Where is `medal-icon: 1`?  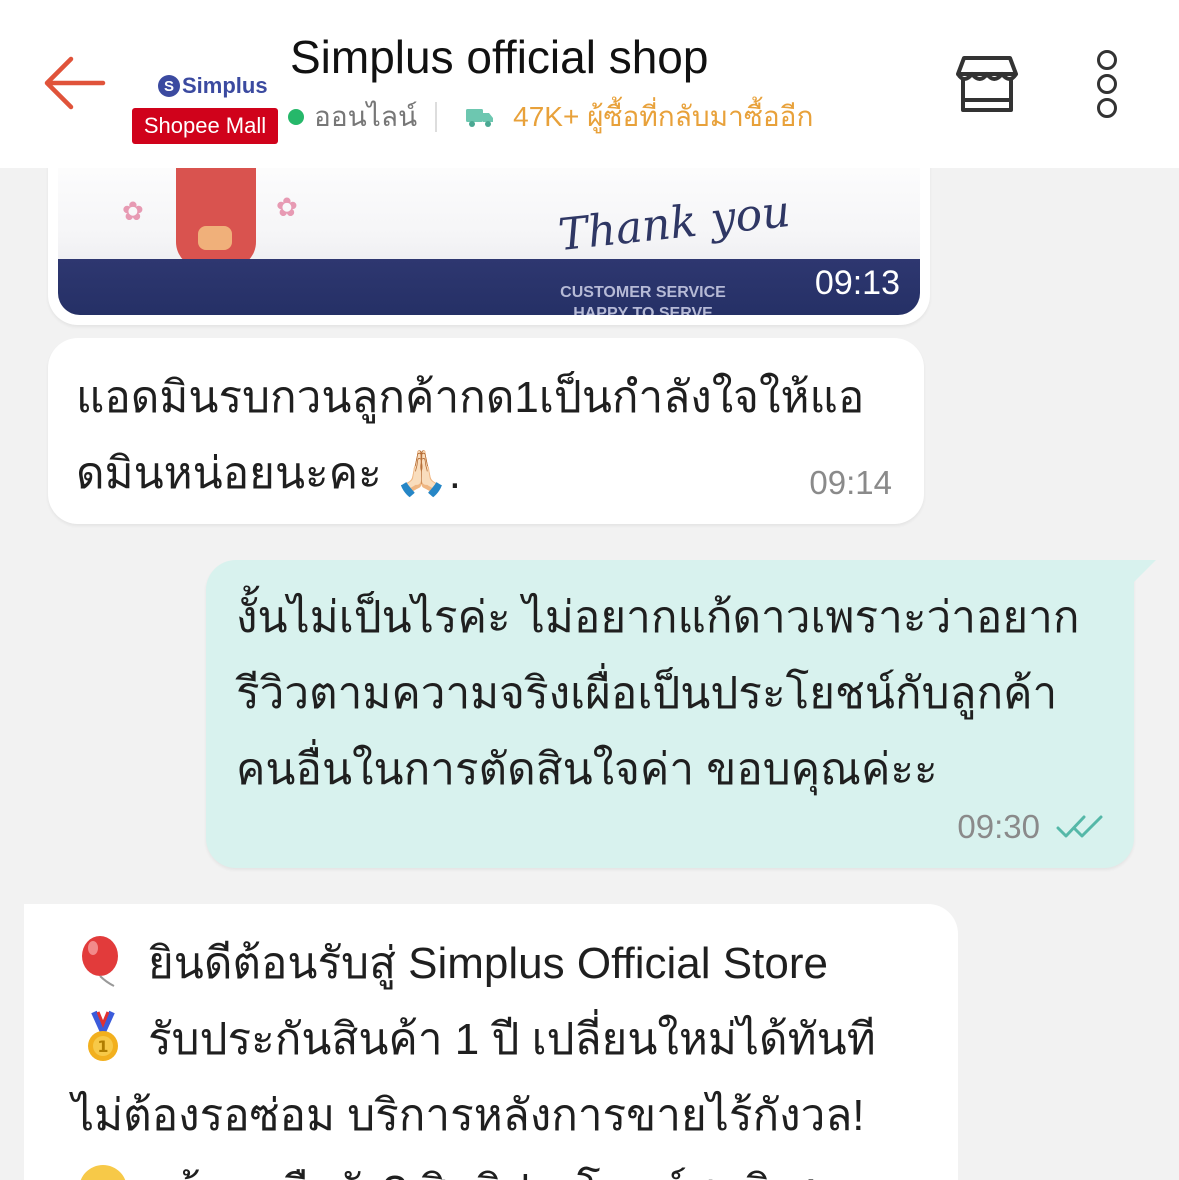 medal-icon: 1 is located at coordinates (103, 1035).